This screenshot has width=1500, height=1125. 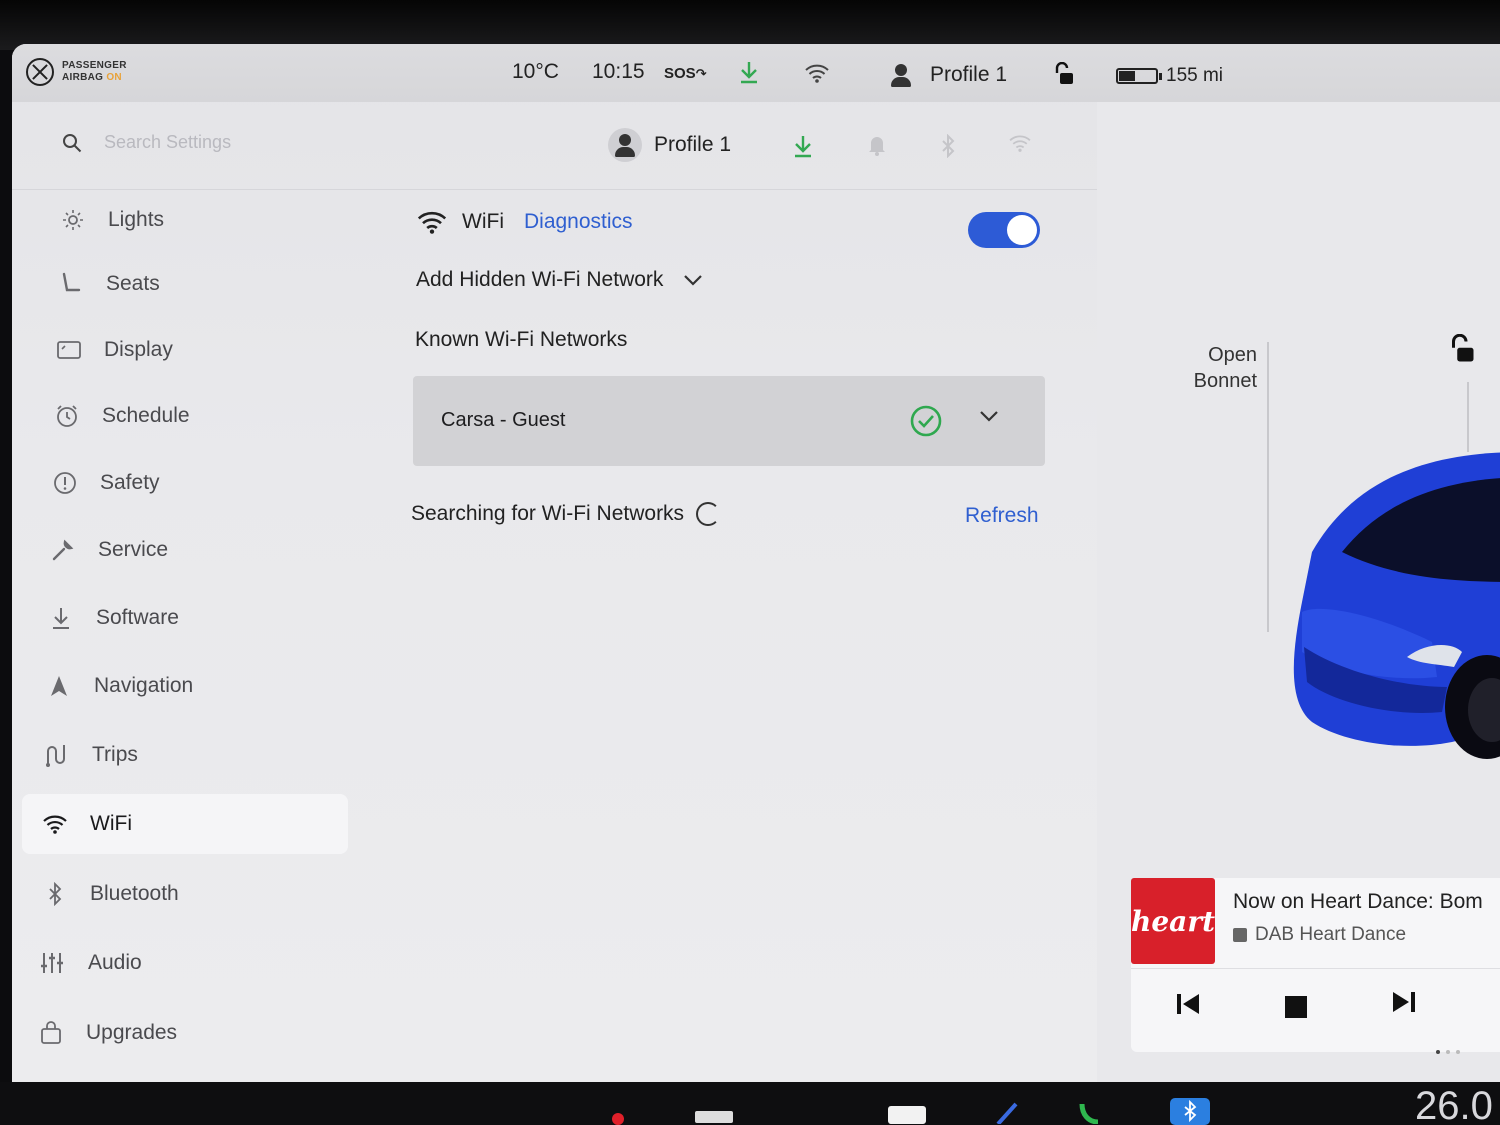 What do you see at coordinates (750, 1103) in the screenshot?
I see `bottom-taskbar` at bounding box center [750, 1103].